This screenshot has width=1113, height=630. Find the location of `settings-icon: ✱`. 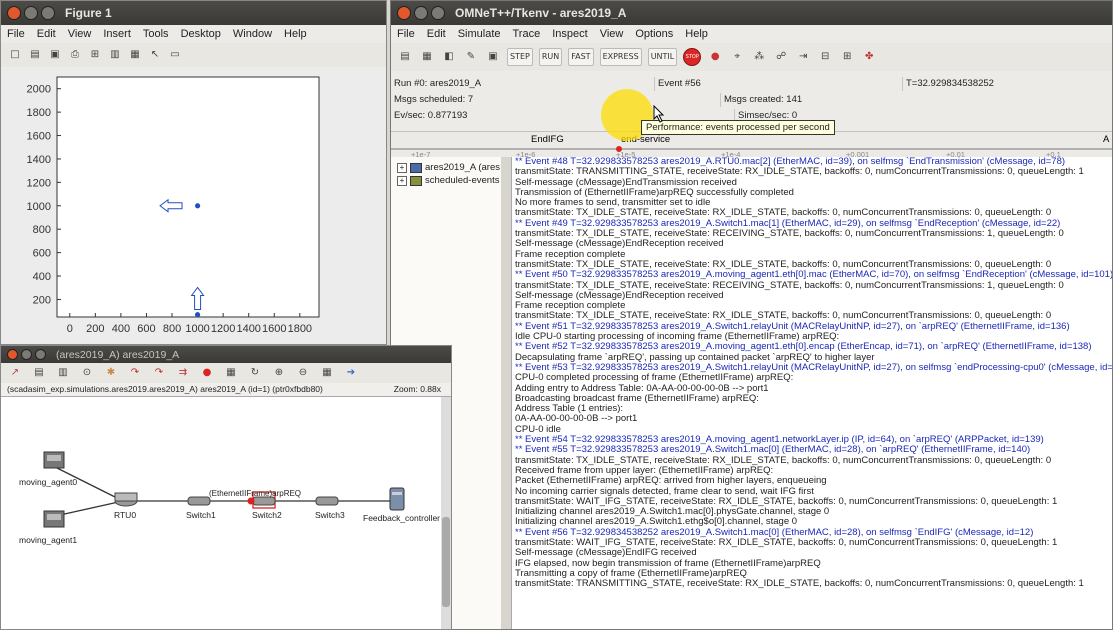

settings-icon: ✱ is located at coordinates (111, 373).